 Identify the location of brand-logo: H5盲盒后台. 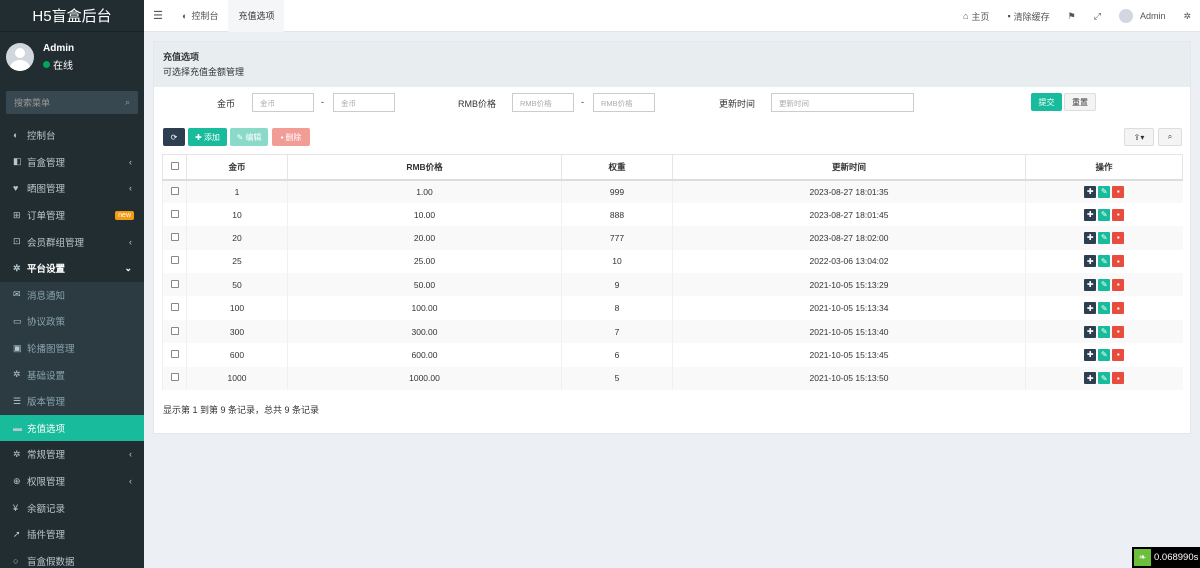
(72, 16).